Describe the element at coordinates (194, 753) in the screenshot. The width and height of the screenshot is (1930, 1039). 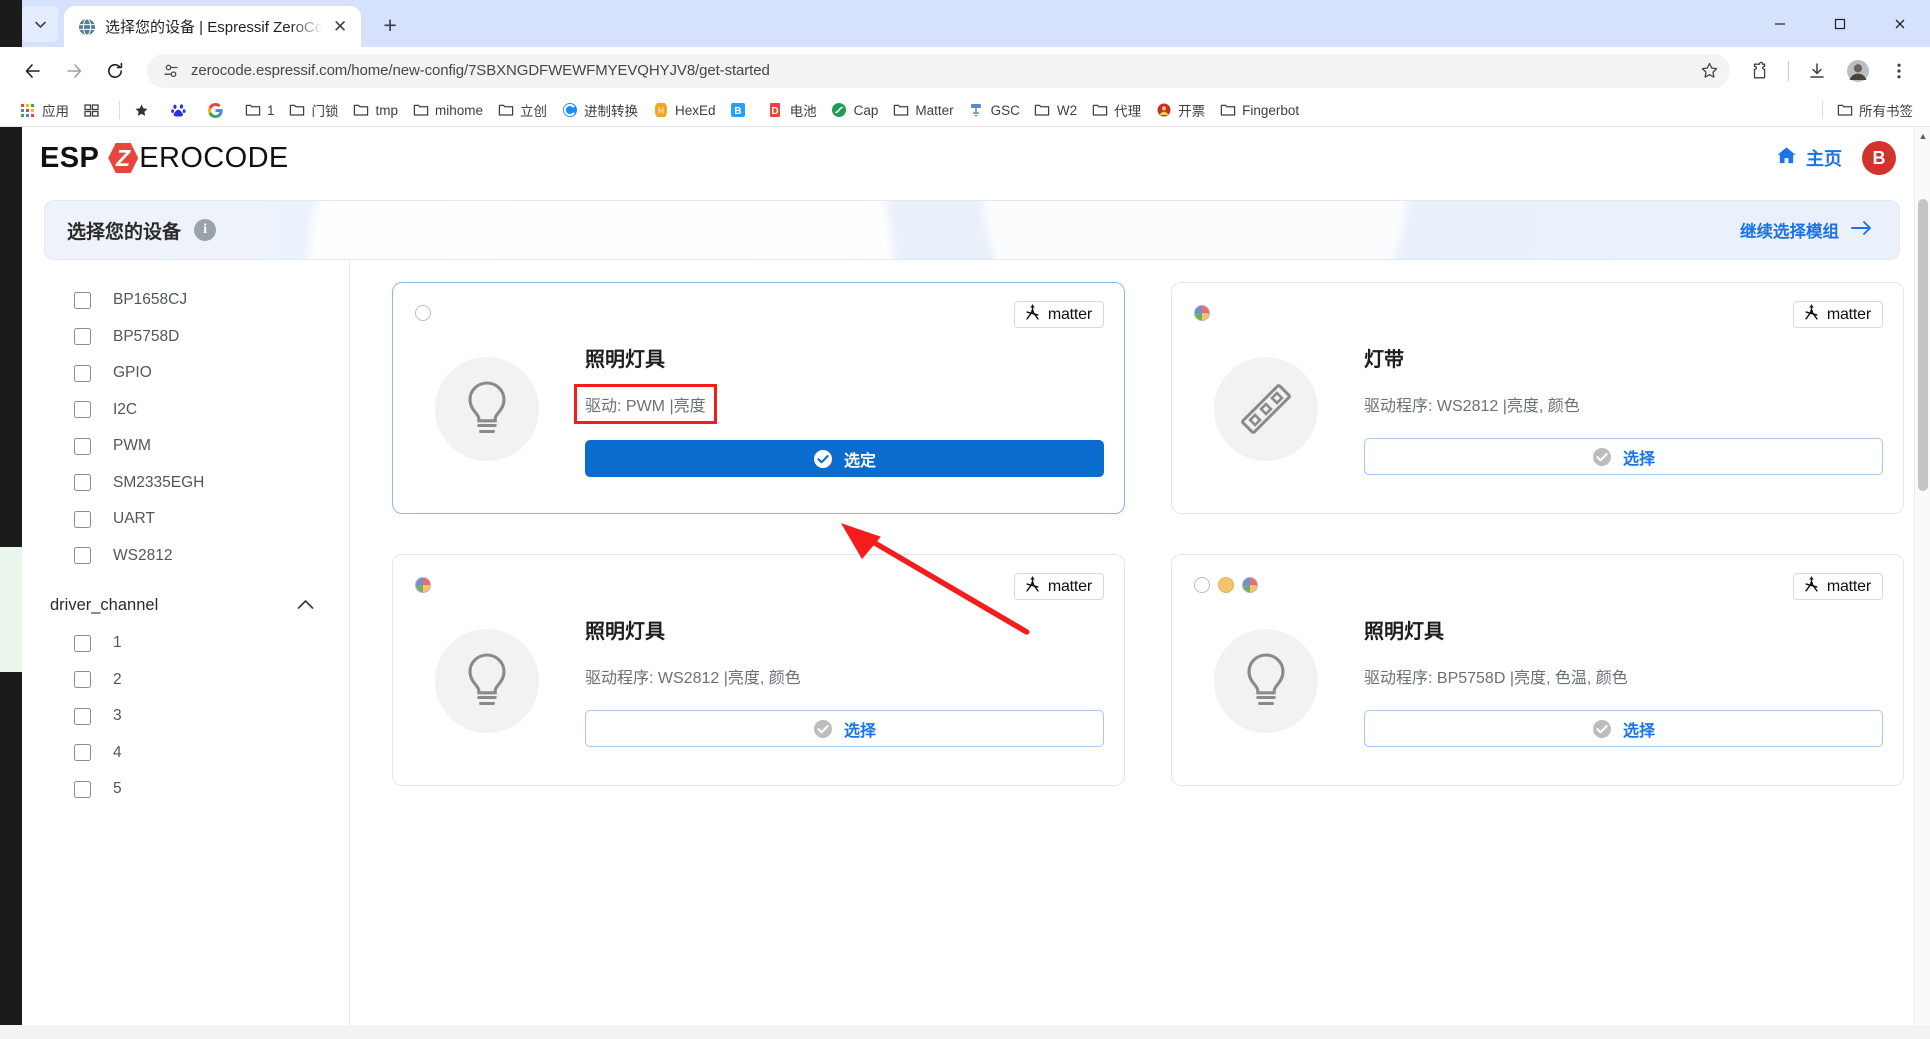
I see `channel-option-4: 4` at that location.